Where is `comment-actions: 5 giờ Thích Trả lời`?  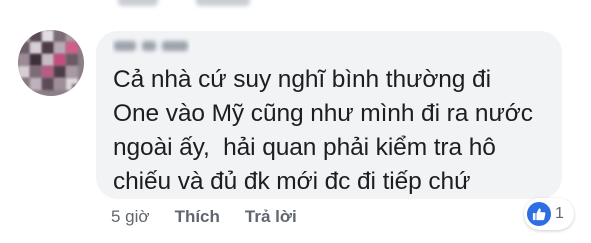 comment-actions: 5 giờ Thích Trả lời is located at coordinates (204, 217).